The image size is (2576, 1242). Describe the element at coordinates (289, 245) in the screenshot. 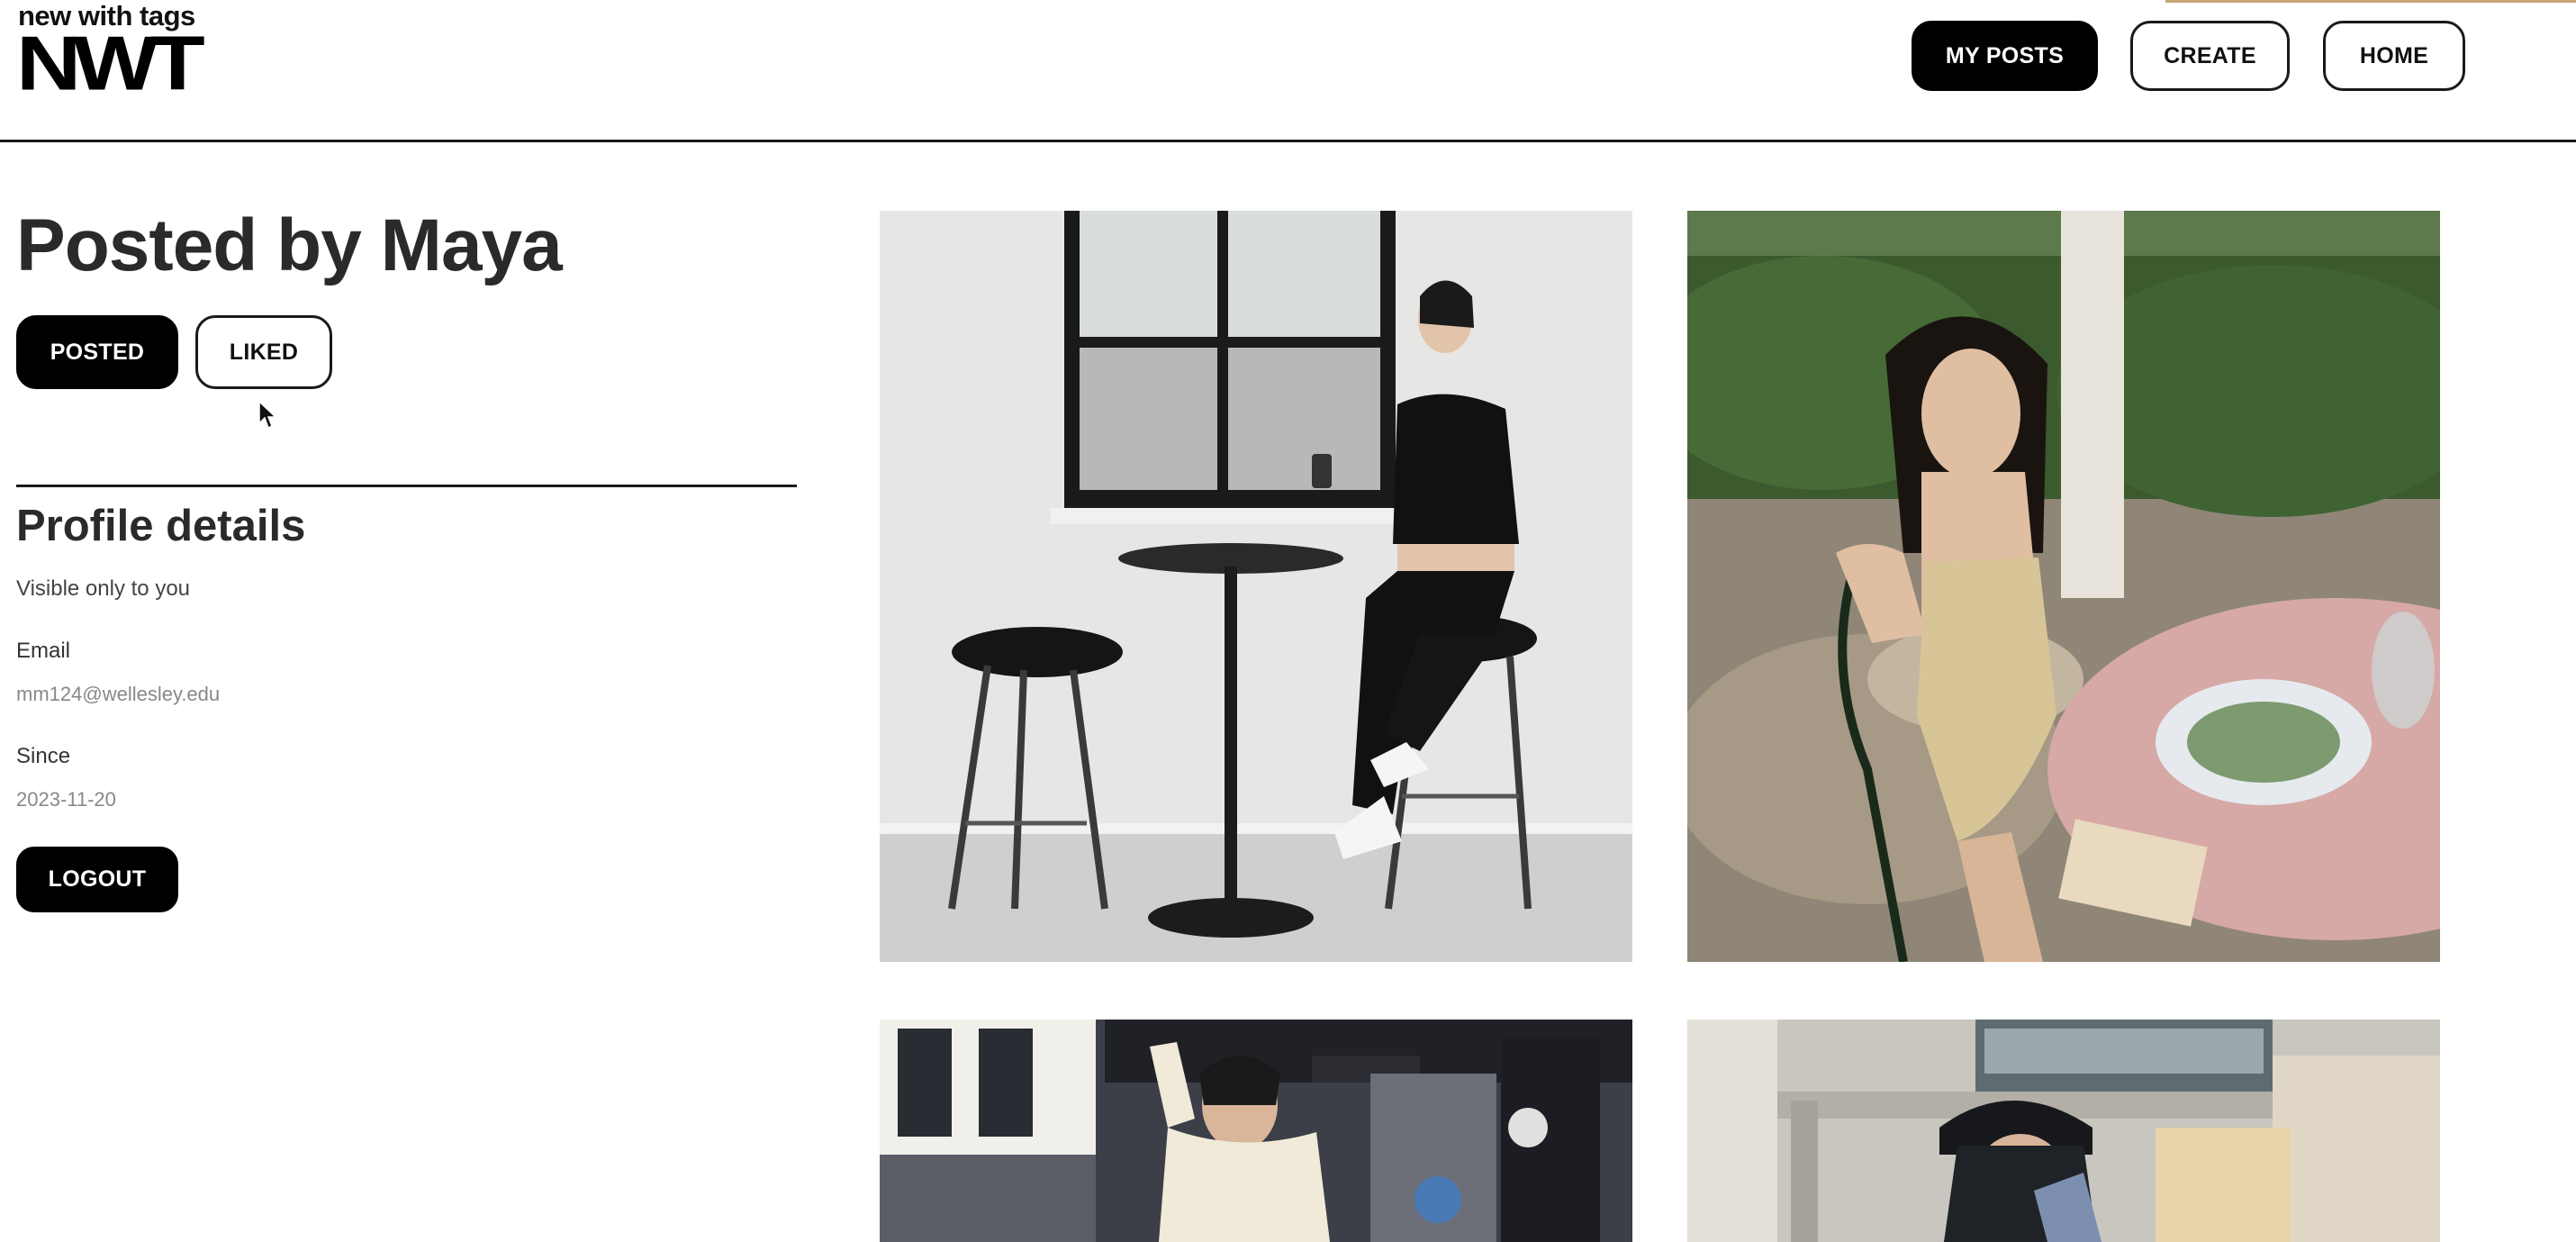

I see `page-title: Posted by Maya` at that location.